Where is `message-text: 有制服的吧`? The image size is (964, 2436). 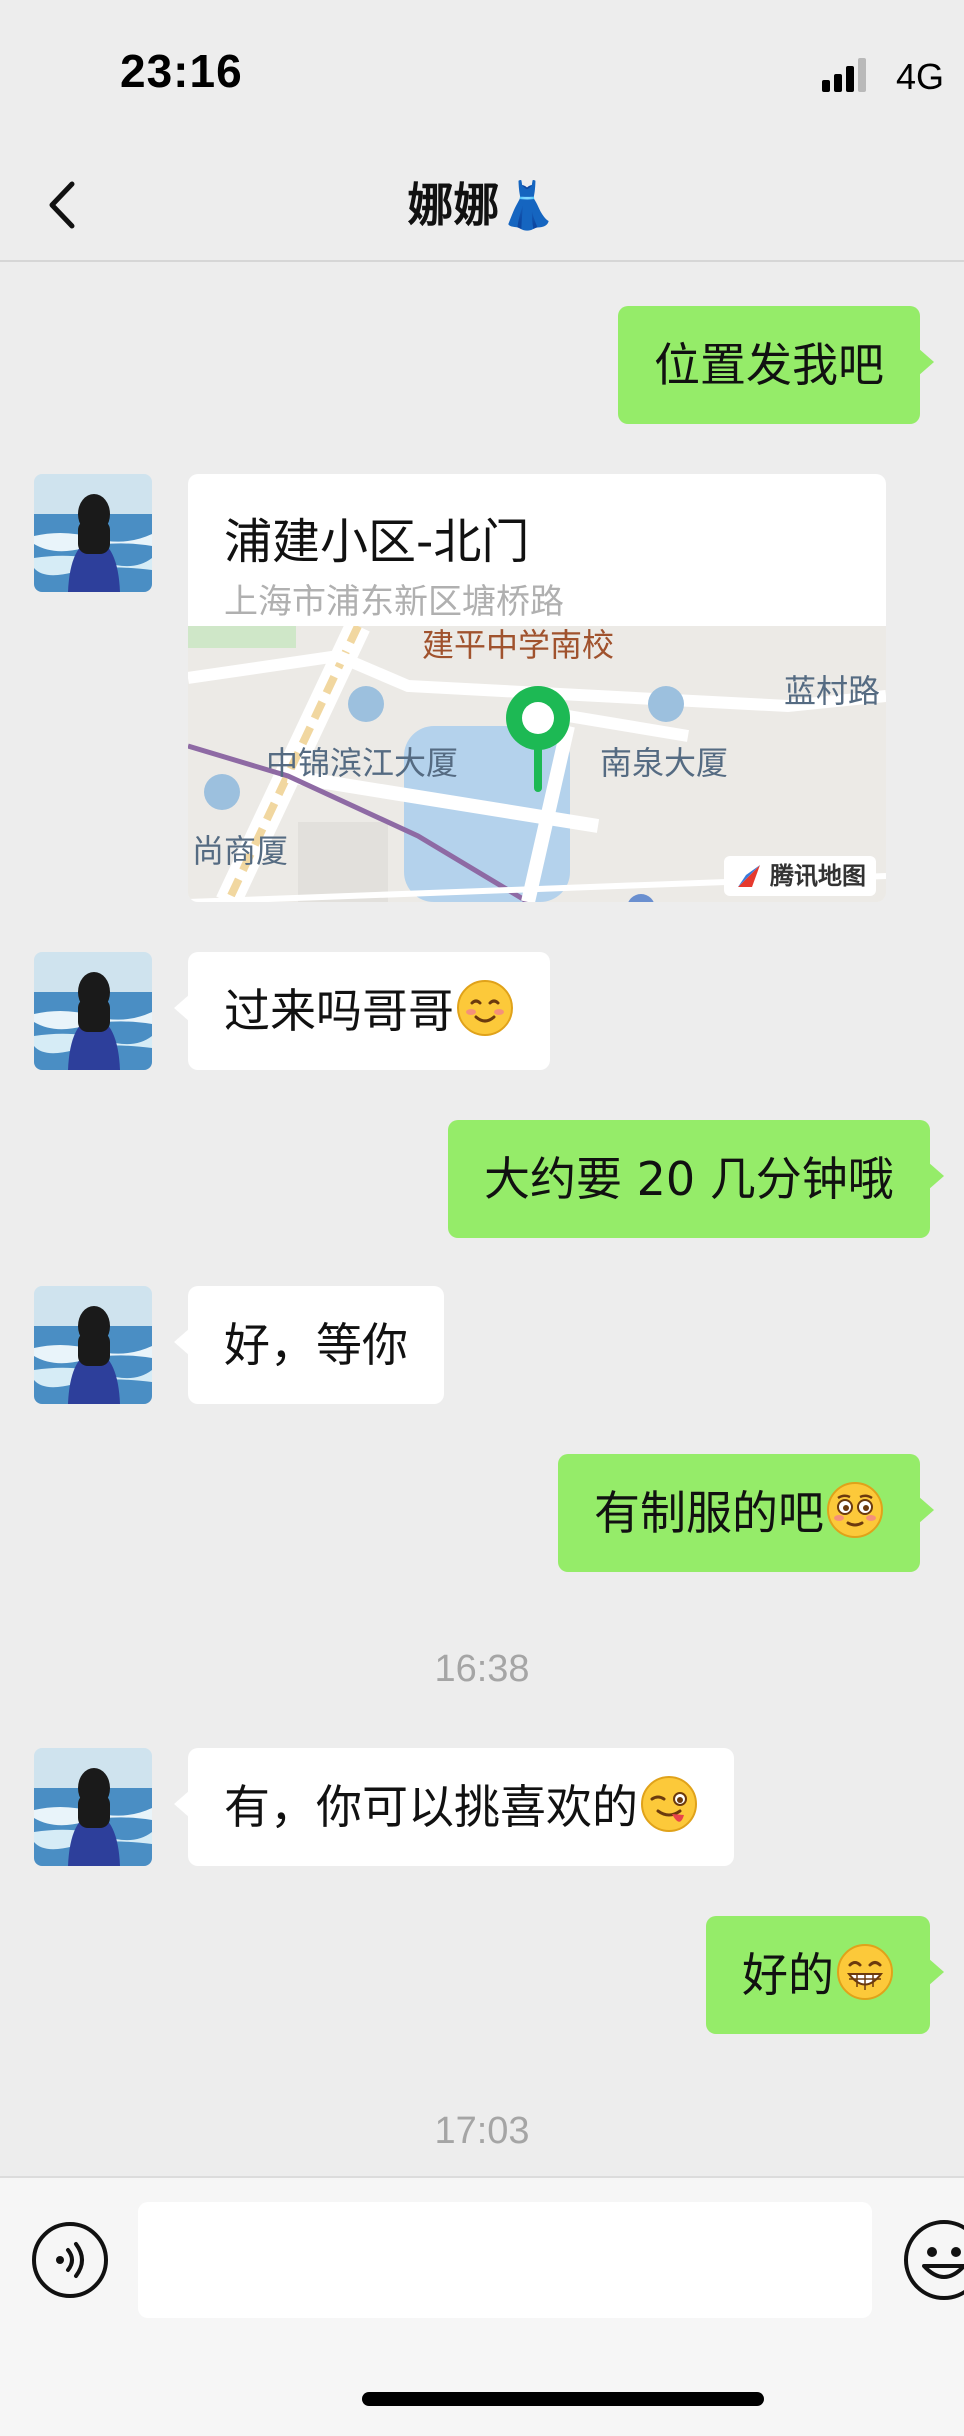 message-text: 有制服的吧 is located at coordinates (709, 1513).